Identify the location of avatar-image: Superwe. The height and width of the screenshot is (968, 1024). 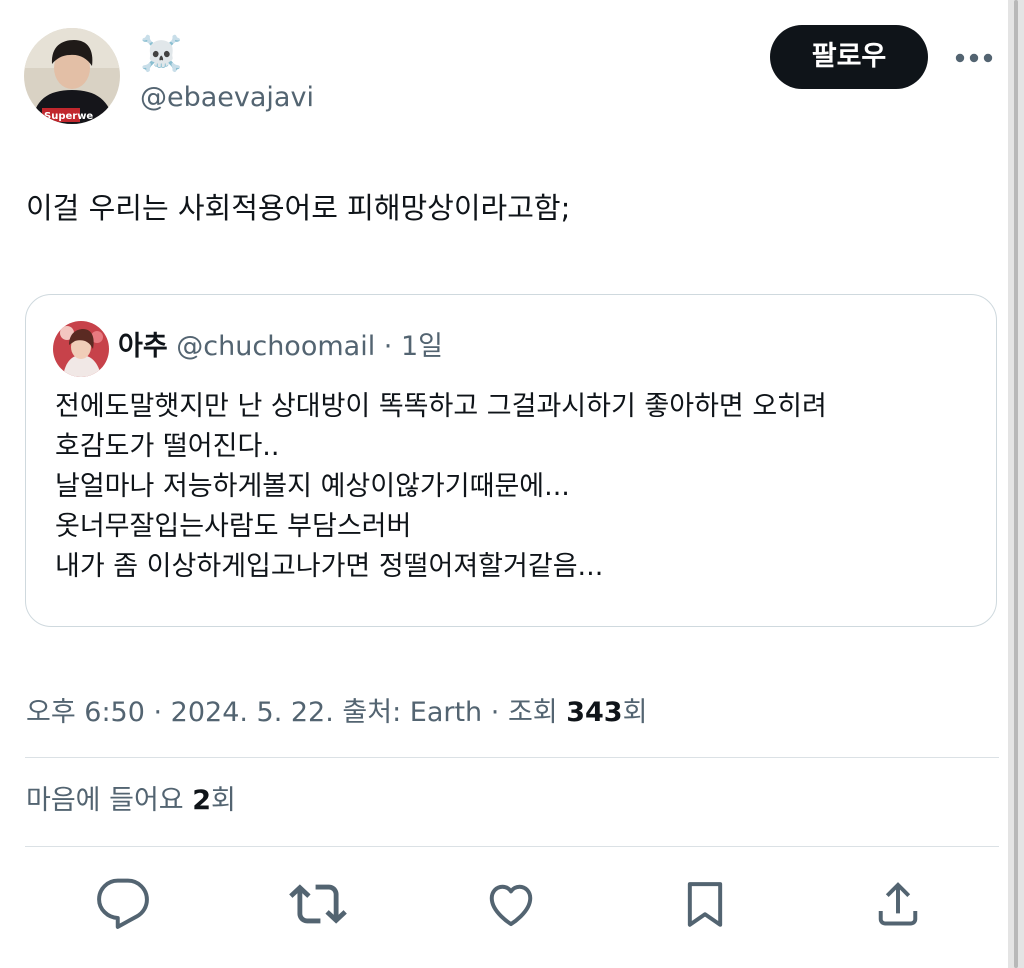
(72, 76).